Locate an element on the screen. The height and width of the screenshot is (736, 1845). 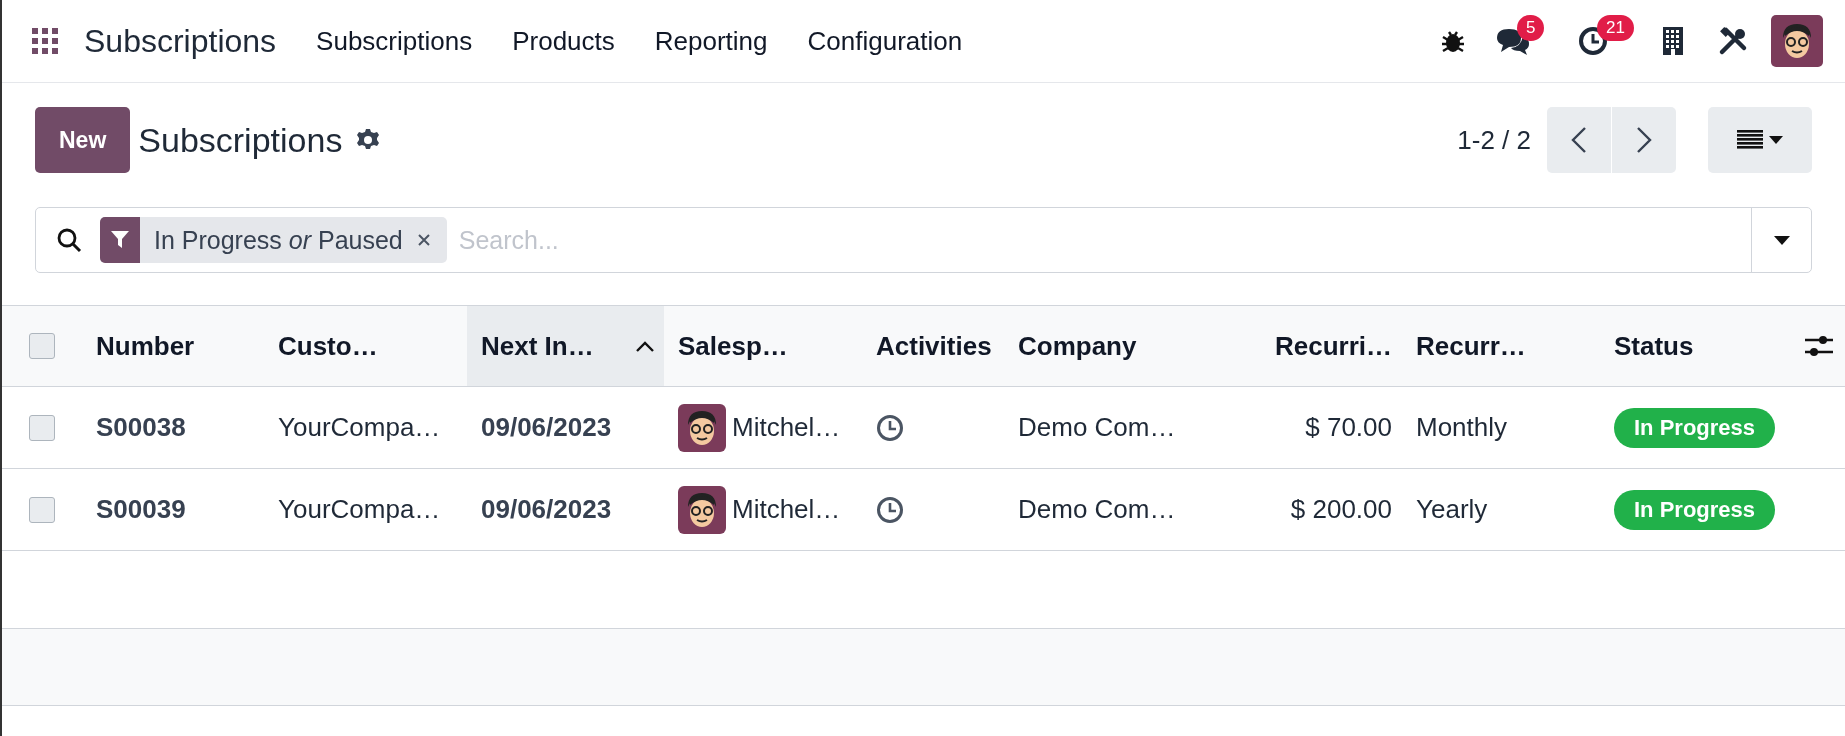
list-view-icon is located at coordinates (1750, 140).